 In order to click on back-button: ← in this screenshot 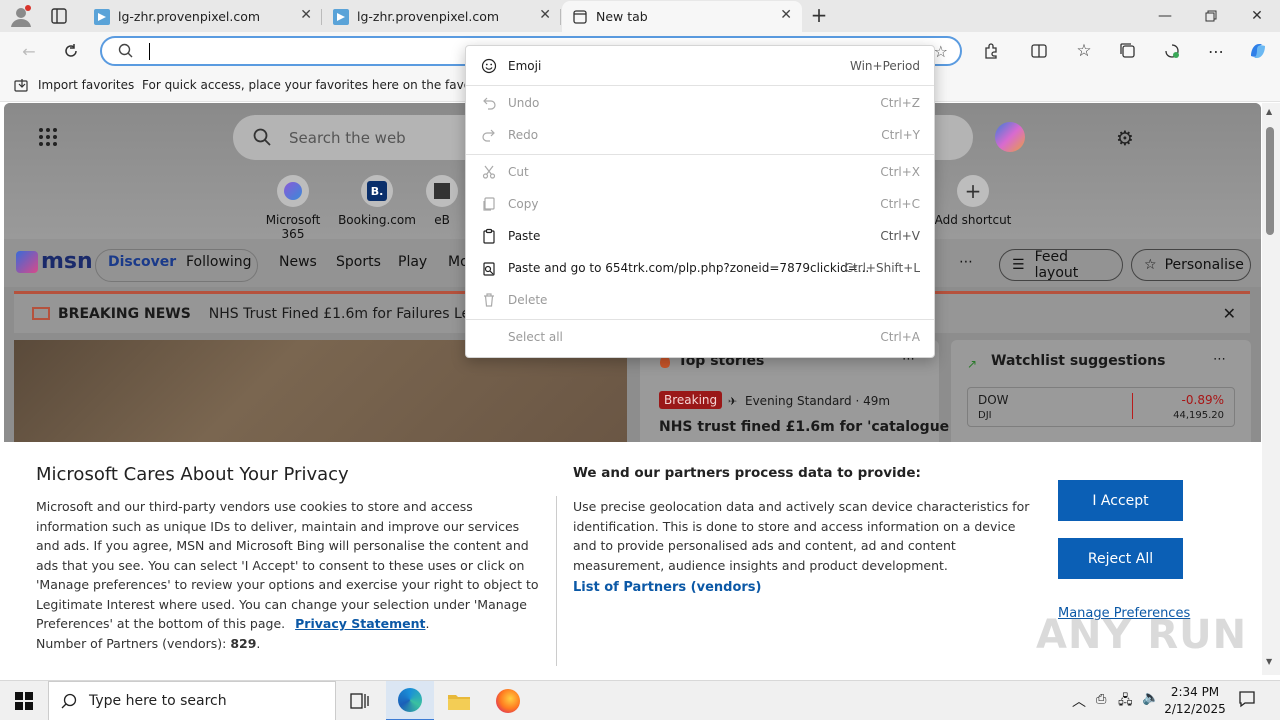, I will do `click(29, 51)`.